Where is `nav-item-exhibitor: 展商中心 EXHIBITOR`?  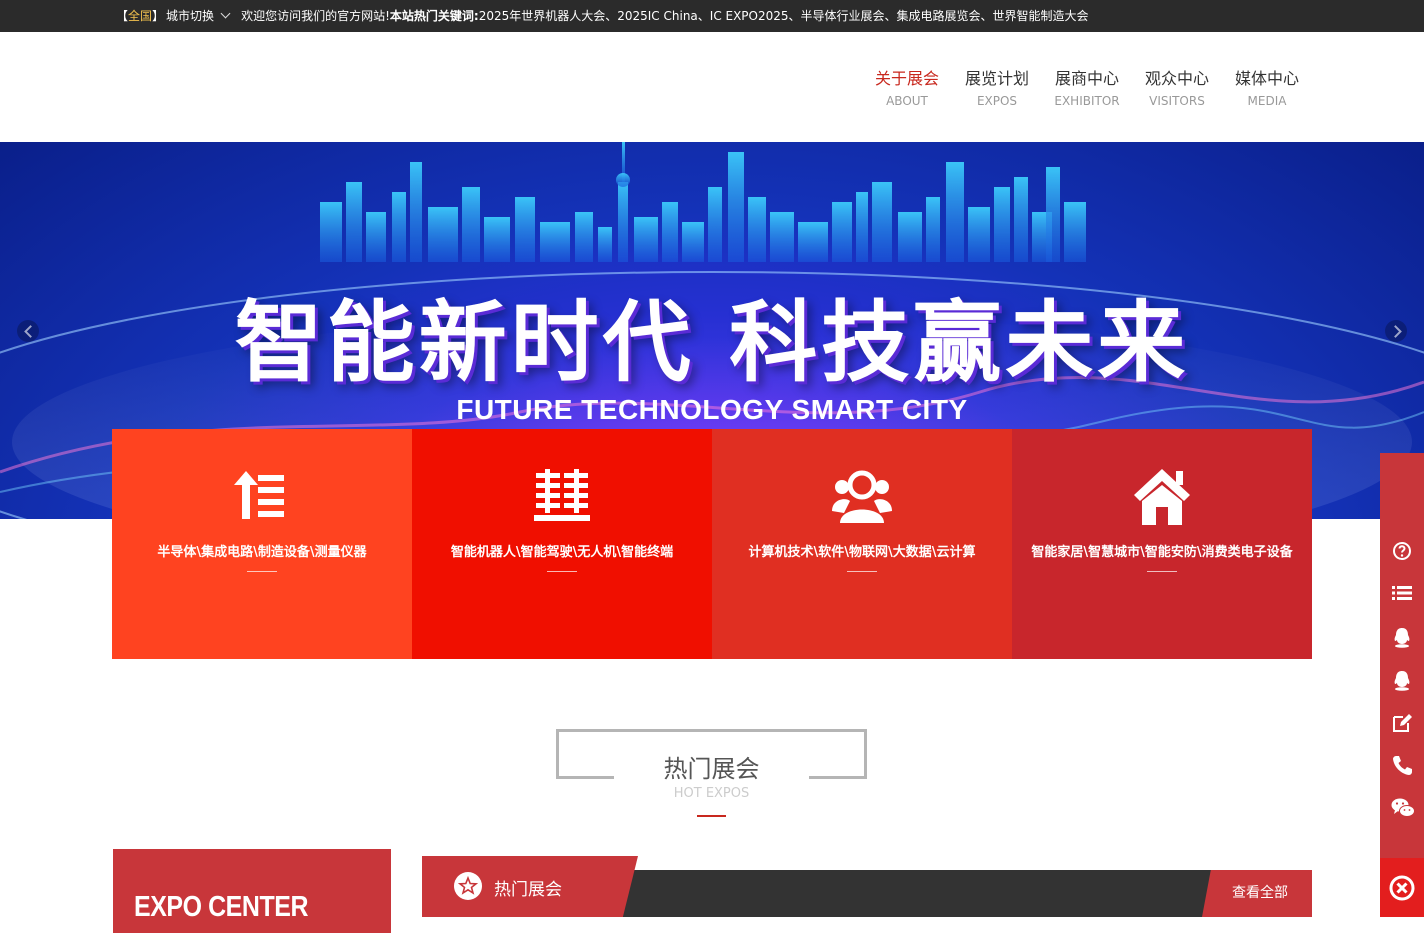
nav-item-exhibitor: 展商中心 EXHIBITOR is located at coordinates (1087, 88).